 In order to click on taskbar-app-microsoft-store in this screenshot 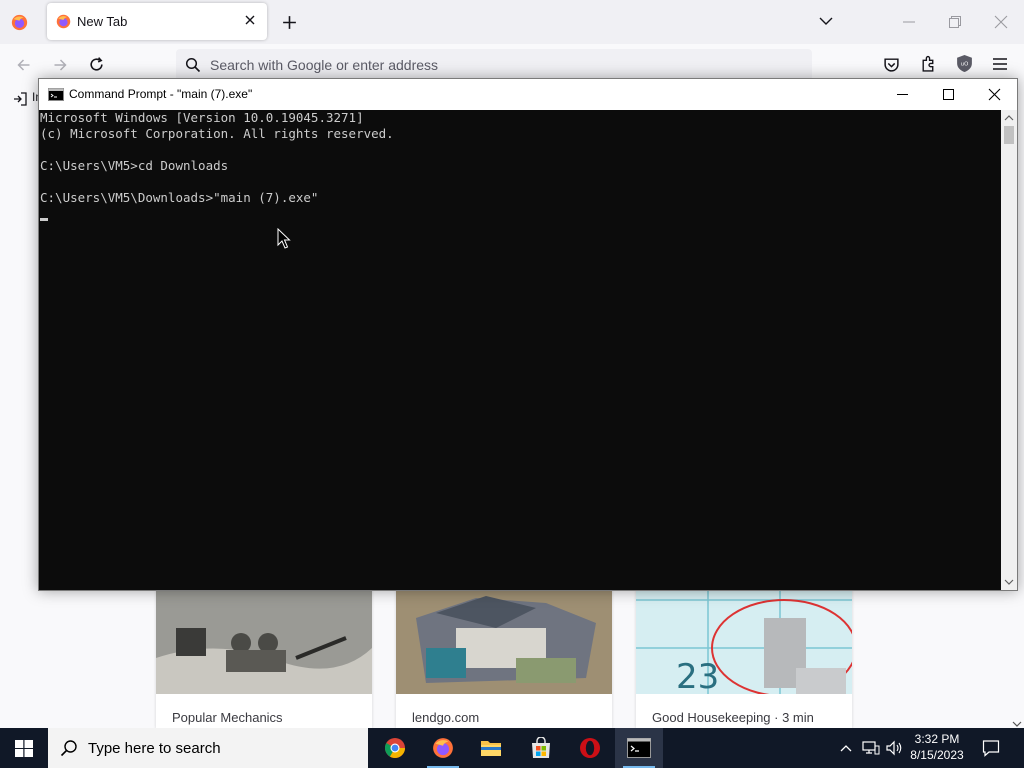, I will do `click(541, 748)`.